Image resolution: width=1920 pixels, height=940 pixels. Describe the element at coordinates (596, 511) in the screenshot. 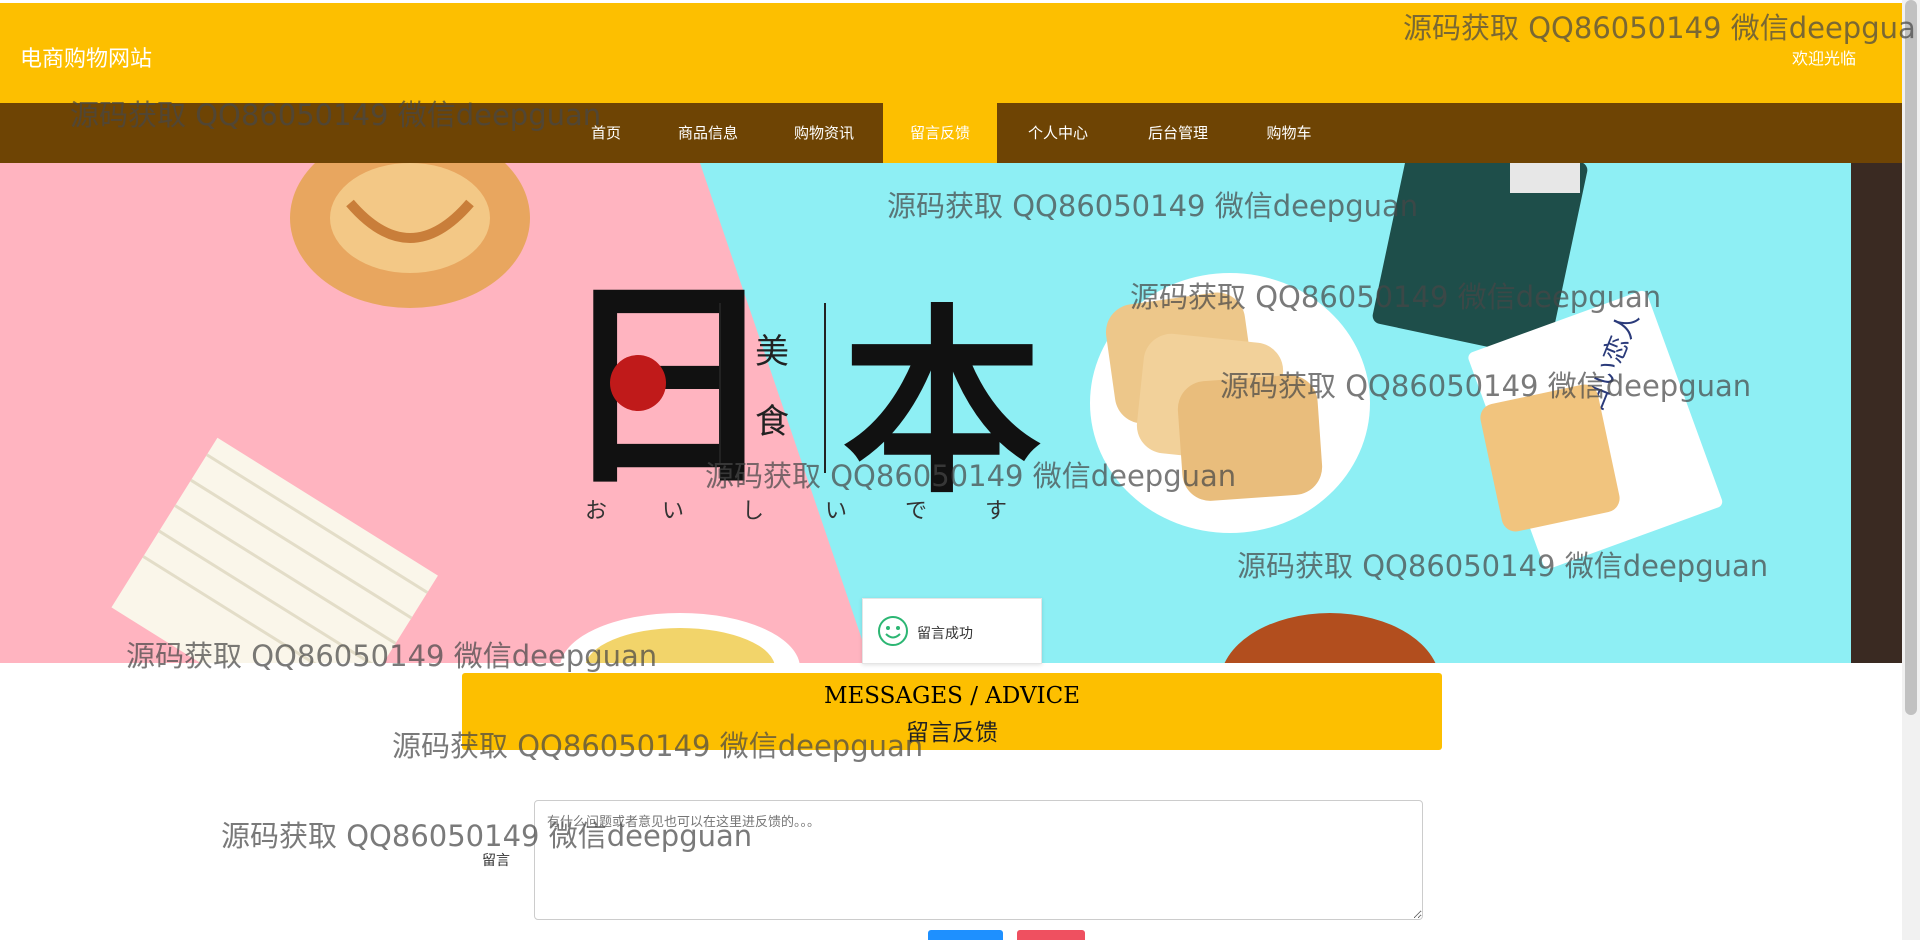

I see `kana-1: お` at that location.